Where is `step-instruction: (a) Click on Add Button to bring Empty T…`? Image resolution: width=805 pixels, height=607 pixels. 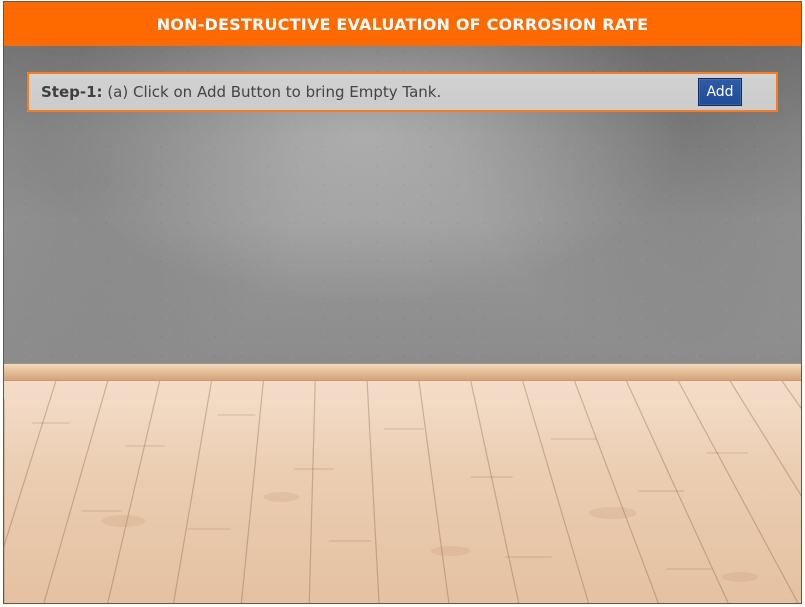 step-instruction: (a) Click on Add Button to bring Empty T… is located at coordinates (274, 92).